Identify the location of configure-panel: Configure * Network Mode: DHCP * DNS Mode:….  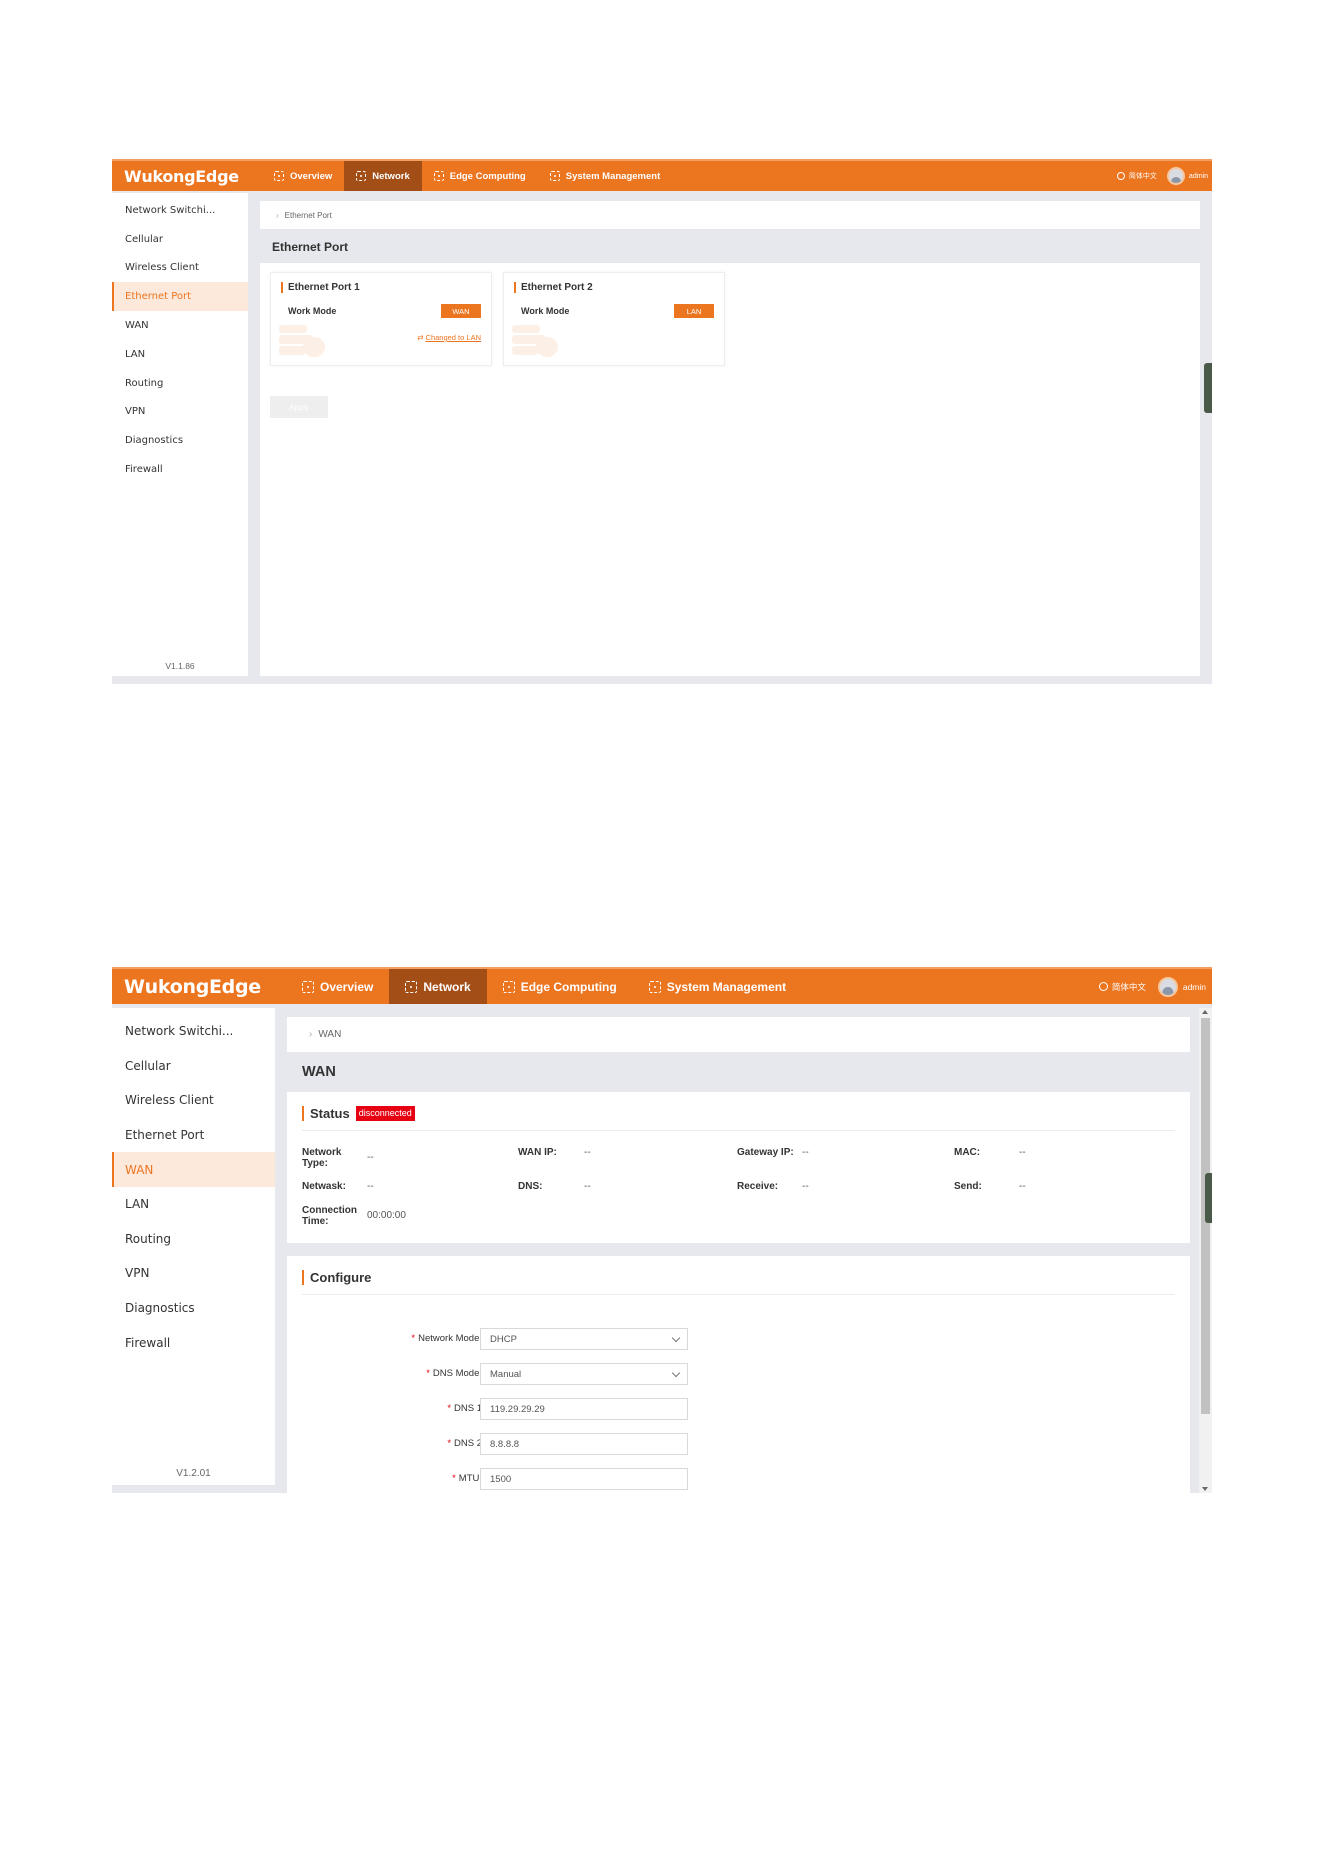
(738, 1374).